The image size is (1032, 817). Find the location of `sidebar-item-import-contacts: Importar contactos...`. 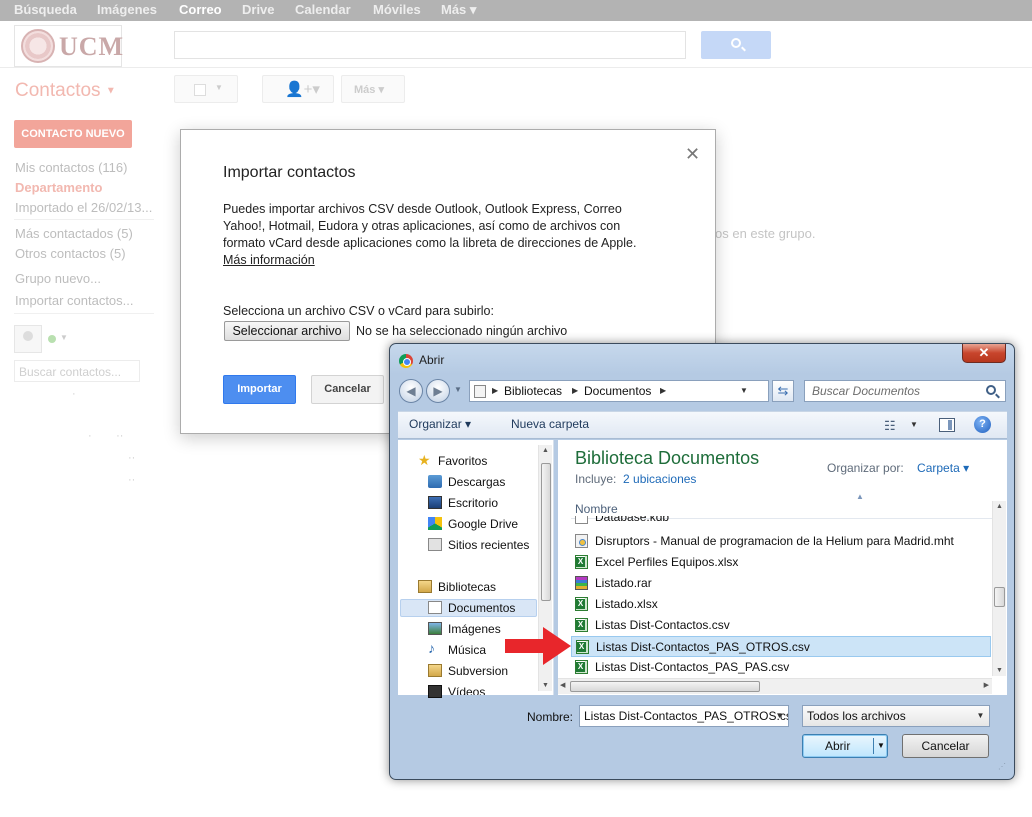

sidebar-item-import-contacts: Importar contactos... is located at coordinates (74, 300).